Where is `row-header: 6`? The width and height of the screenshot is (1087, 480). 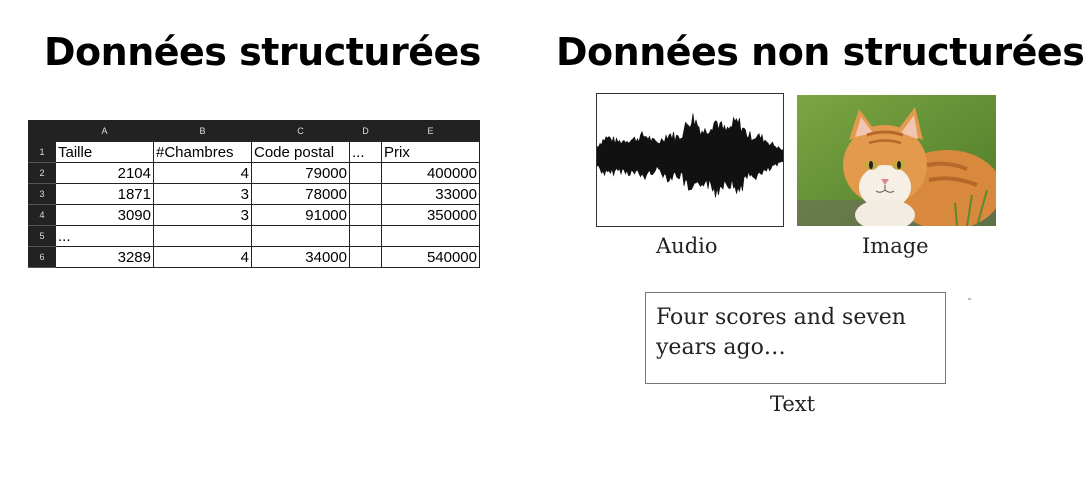 row-header: 6 is located at coordinates (42, 257).